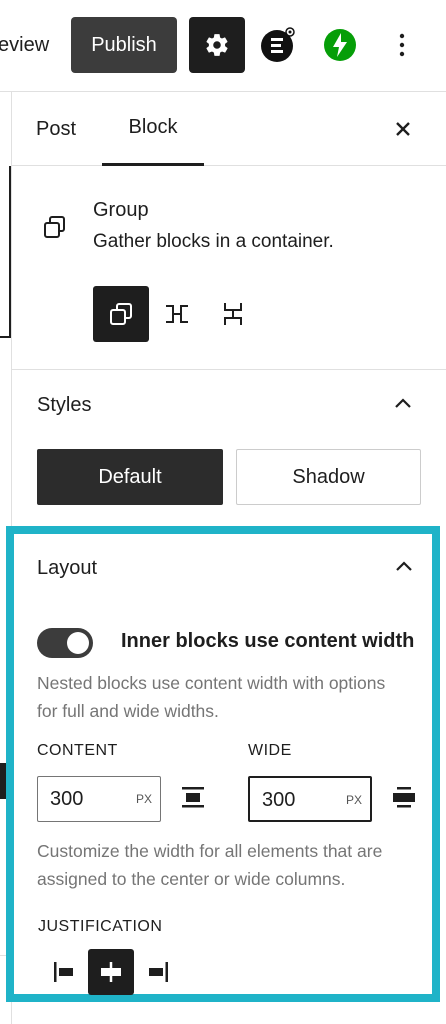 This screenshot has width=446, height=1024. I want to click on content-width-label: CONTENT, so click(77, 750).